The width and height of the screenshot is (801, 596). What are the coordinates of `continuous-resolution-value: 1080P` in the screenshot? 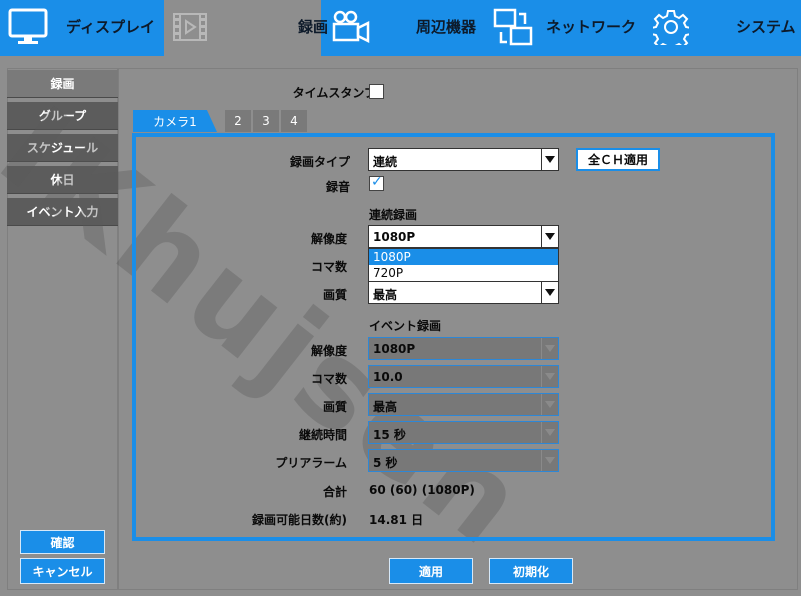 It's located at (394, 237).